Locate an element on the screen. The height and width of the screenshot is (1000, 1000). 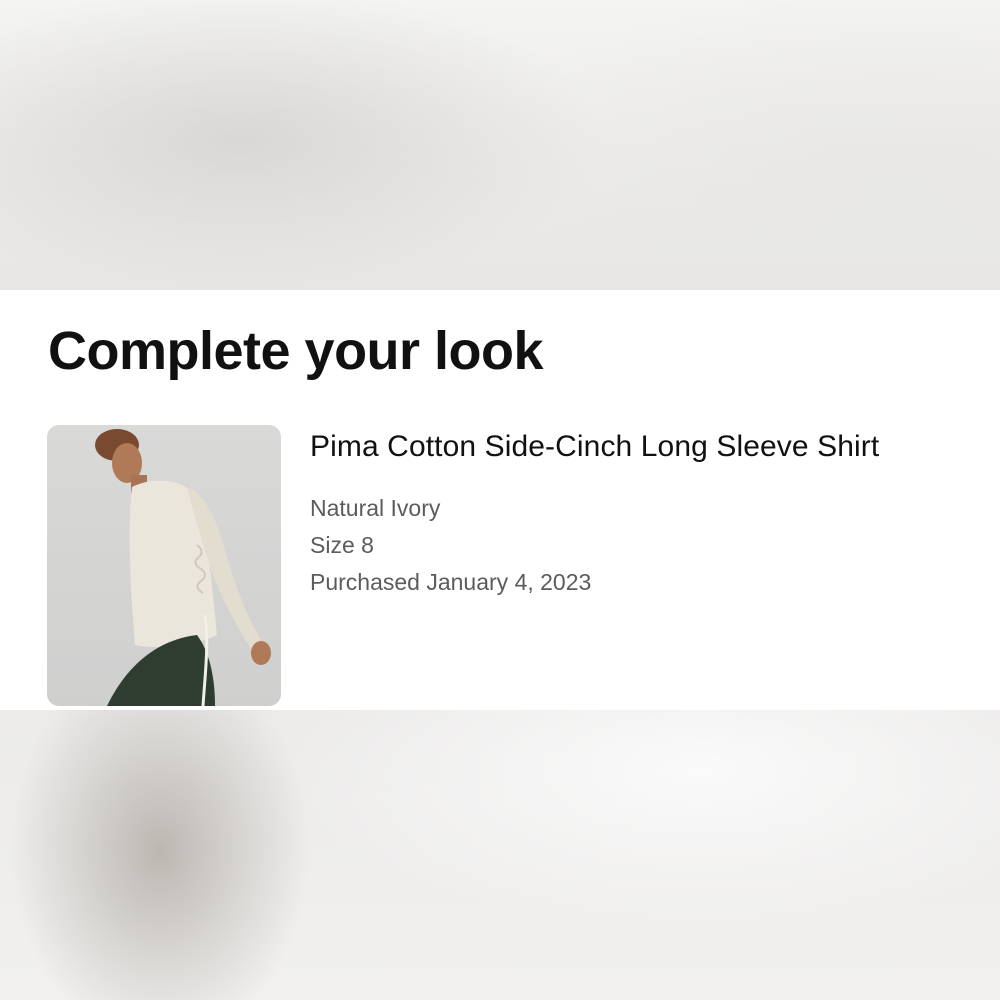
product-name-link: Pima Cotton Side-Cinch Long Sleeve Shirt is located at coordinates (640, 447).